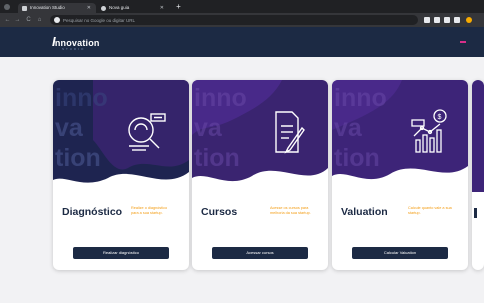 Image resolution: width=484 pixels, height=303 pixels. I want to click on browser-toolbar: ← → C ⌂, so click(242, 20).